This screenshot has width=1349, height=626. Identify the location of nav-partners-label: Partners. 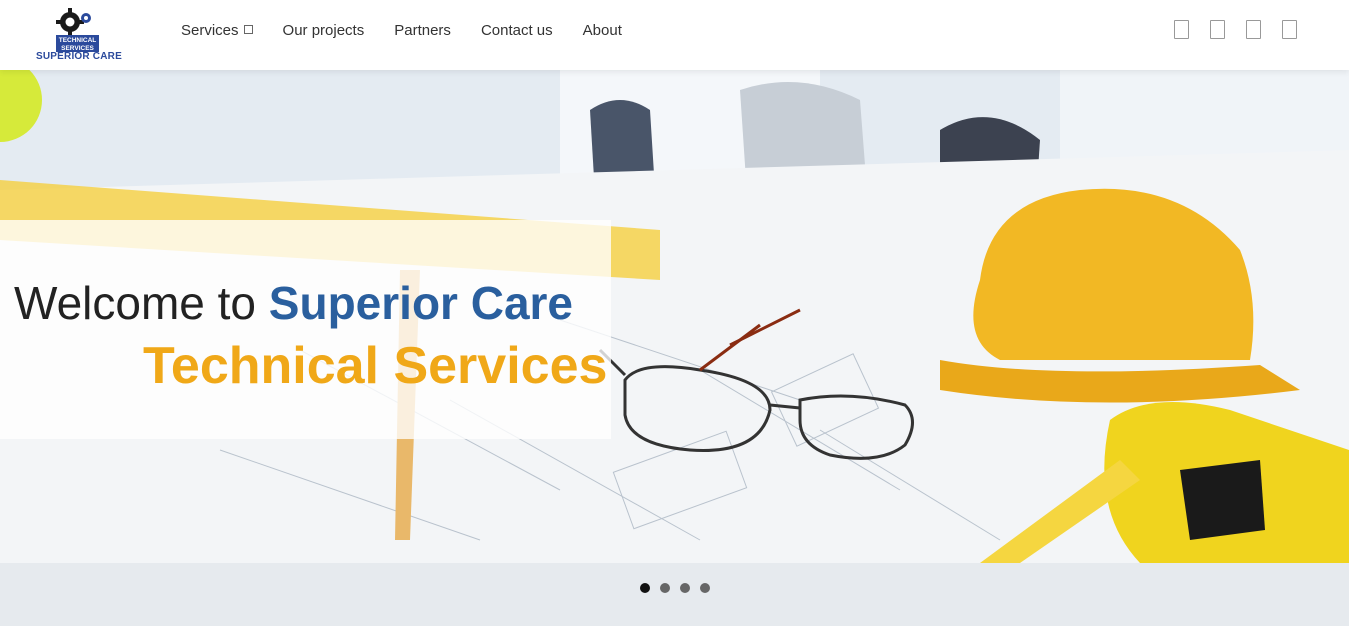
(422, 30).